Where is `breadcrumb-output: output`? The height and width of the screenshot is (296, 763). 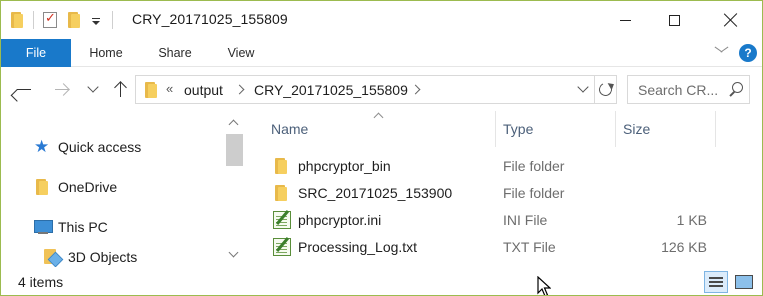
breadcrumb-output: output is located at coordinates (203, 90).